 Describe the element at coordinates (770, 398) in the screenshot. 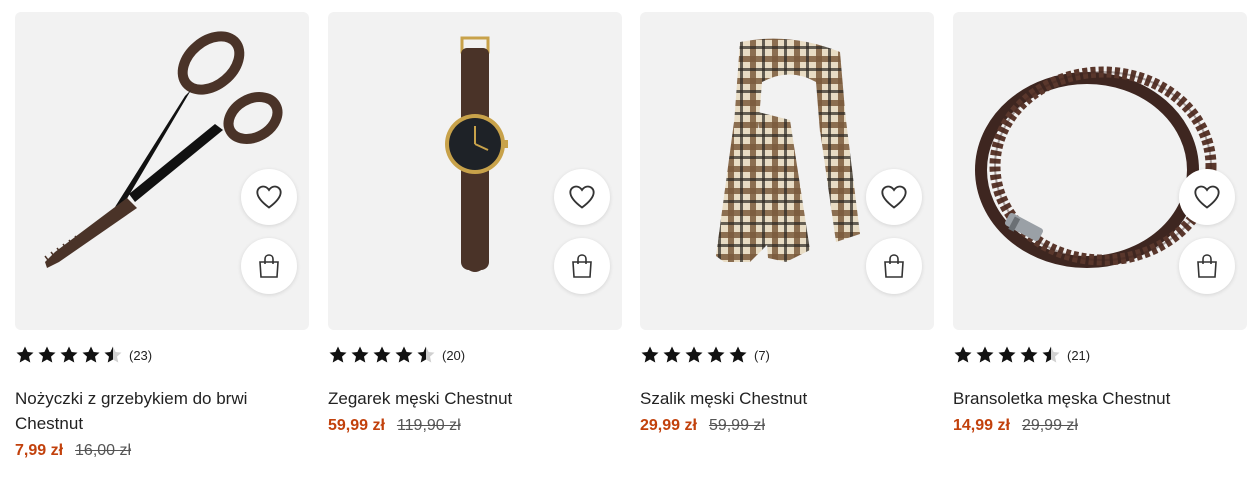

I see `product-title: Szalik męski Chestnut` at that location.